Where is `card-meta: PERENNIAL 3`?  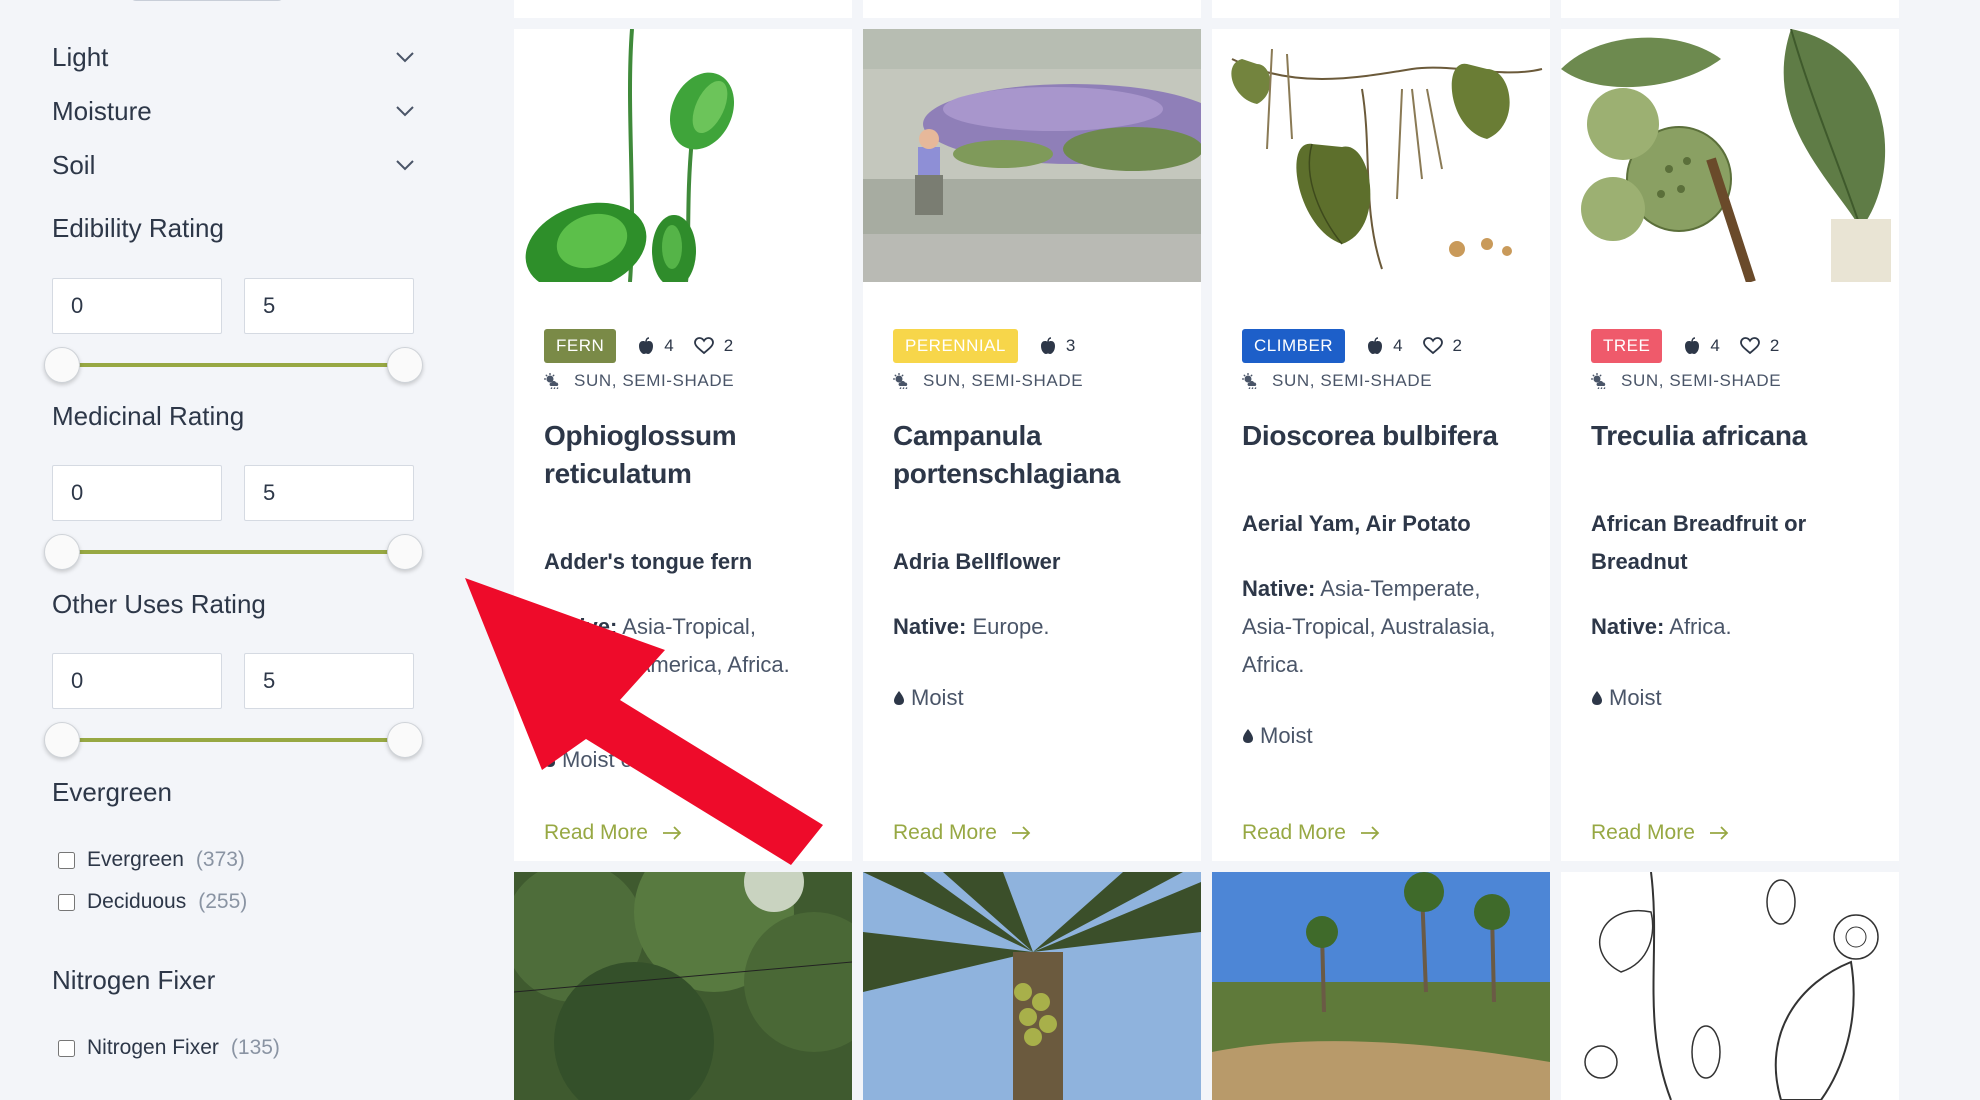
card-meta: PERENNIAL 3 is located at coordinates (994, 346).